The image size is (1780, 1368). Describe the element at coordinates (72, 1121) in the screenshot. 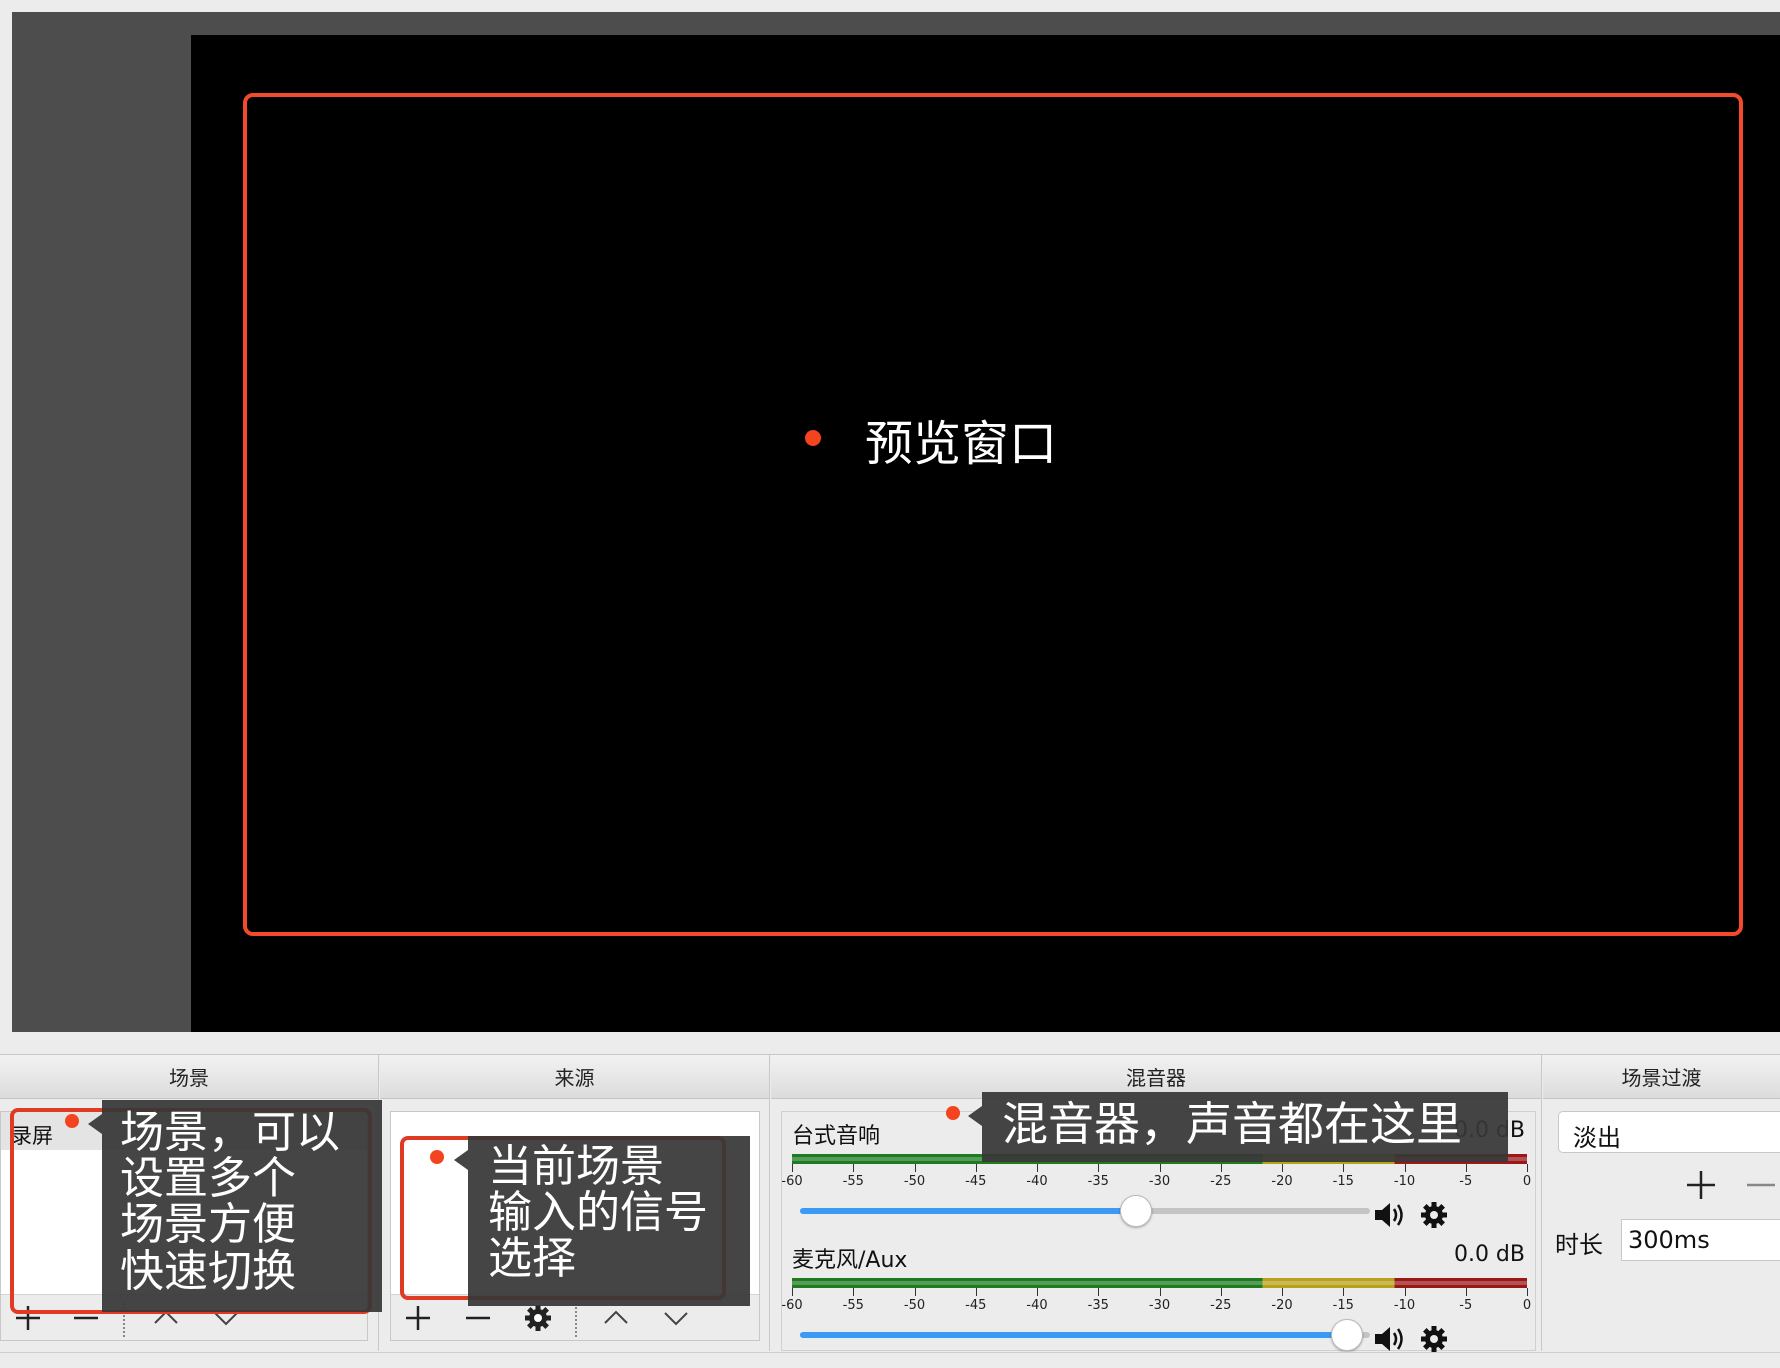

I see `scenes-annotation-dot` at that location.